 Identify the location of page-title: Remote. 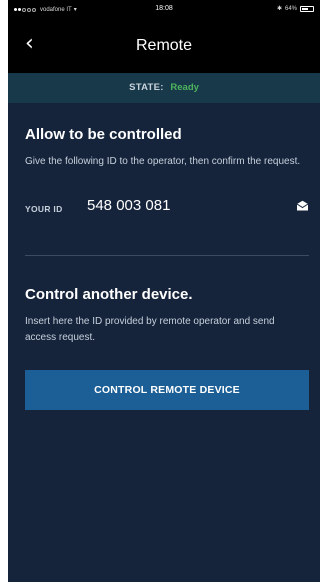
(164, 45).